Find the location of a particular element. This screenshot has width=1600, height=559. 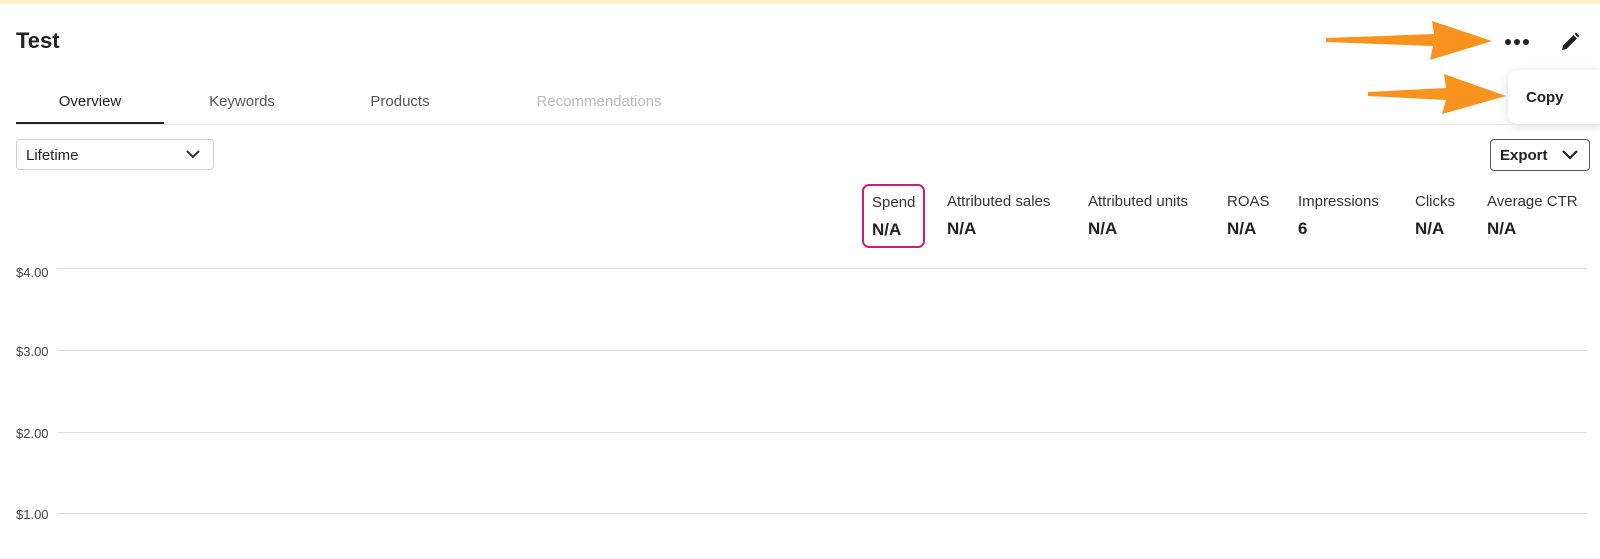

export-button-label: Export is located at coordinates (1524, 155).